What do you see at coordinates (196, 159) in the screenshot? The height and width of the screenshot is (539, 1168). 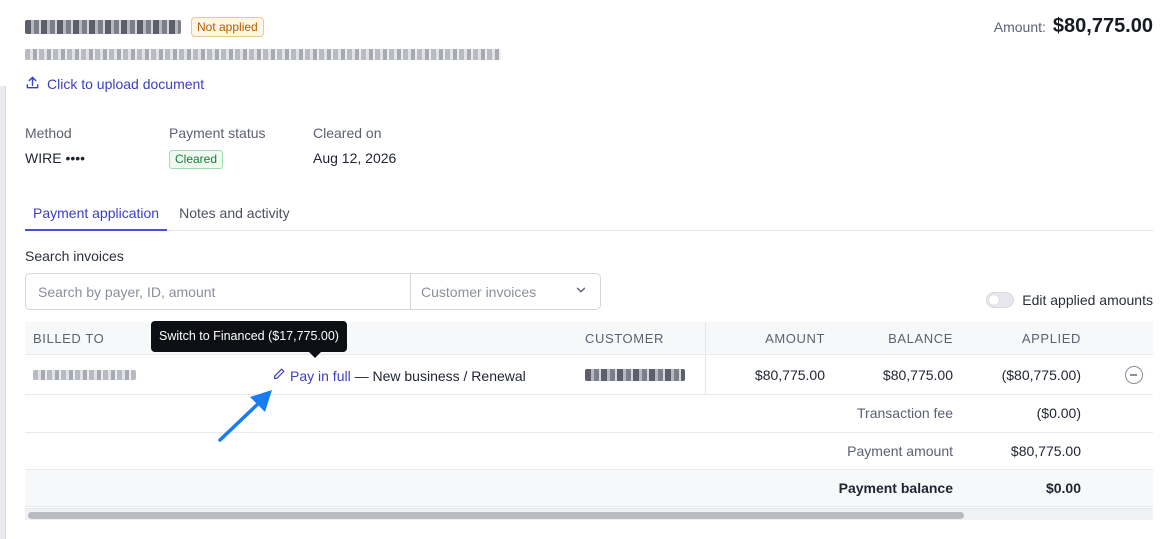 I see `cleared-badge: Cleared` at bounding box center [196, 159].